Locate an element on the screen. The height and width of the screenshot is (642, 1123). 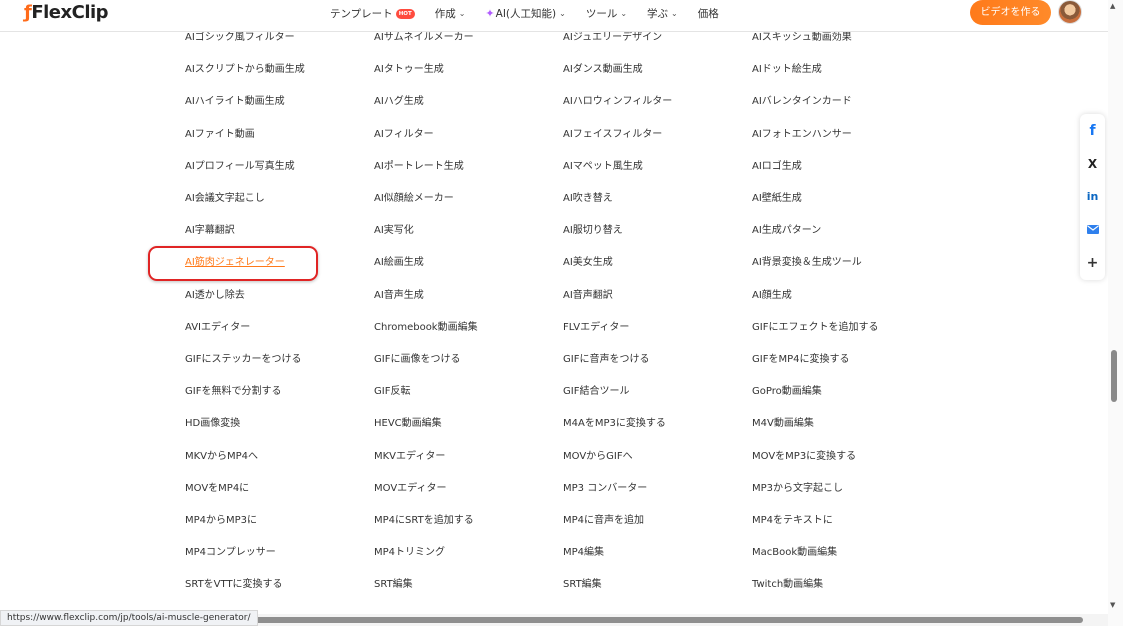
more-share-icon: + is located at coordinates (1092, 262).